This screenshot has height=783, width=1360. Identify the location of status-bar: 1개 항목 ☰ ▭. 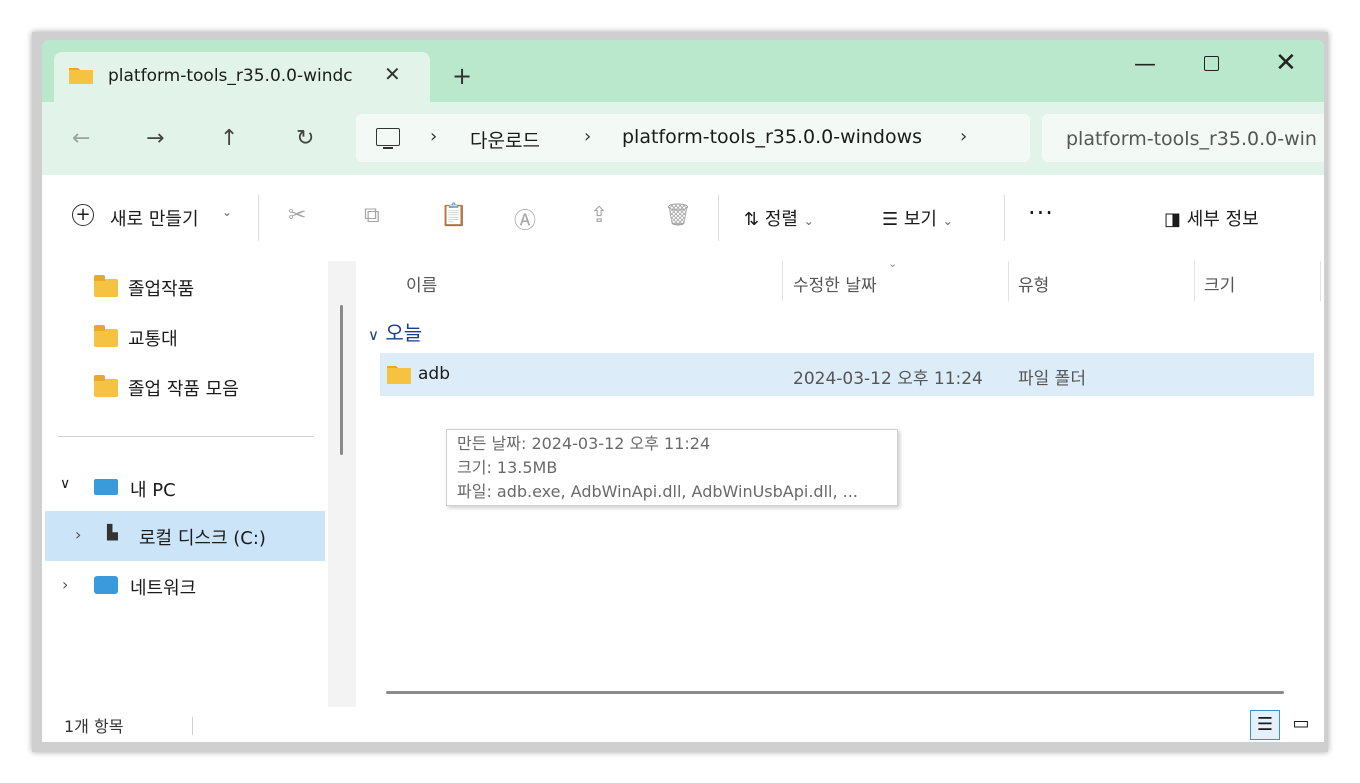
(683, 724).